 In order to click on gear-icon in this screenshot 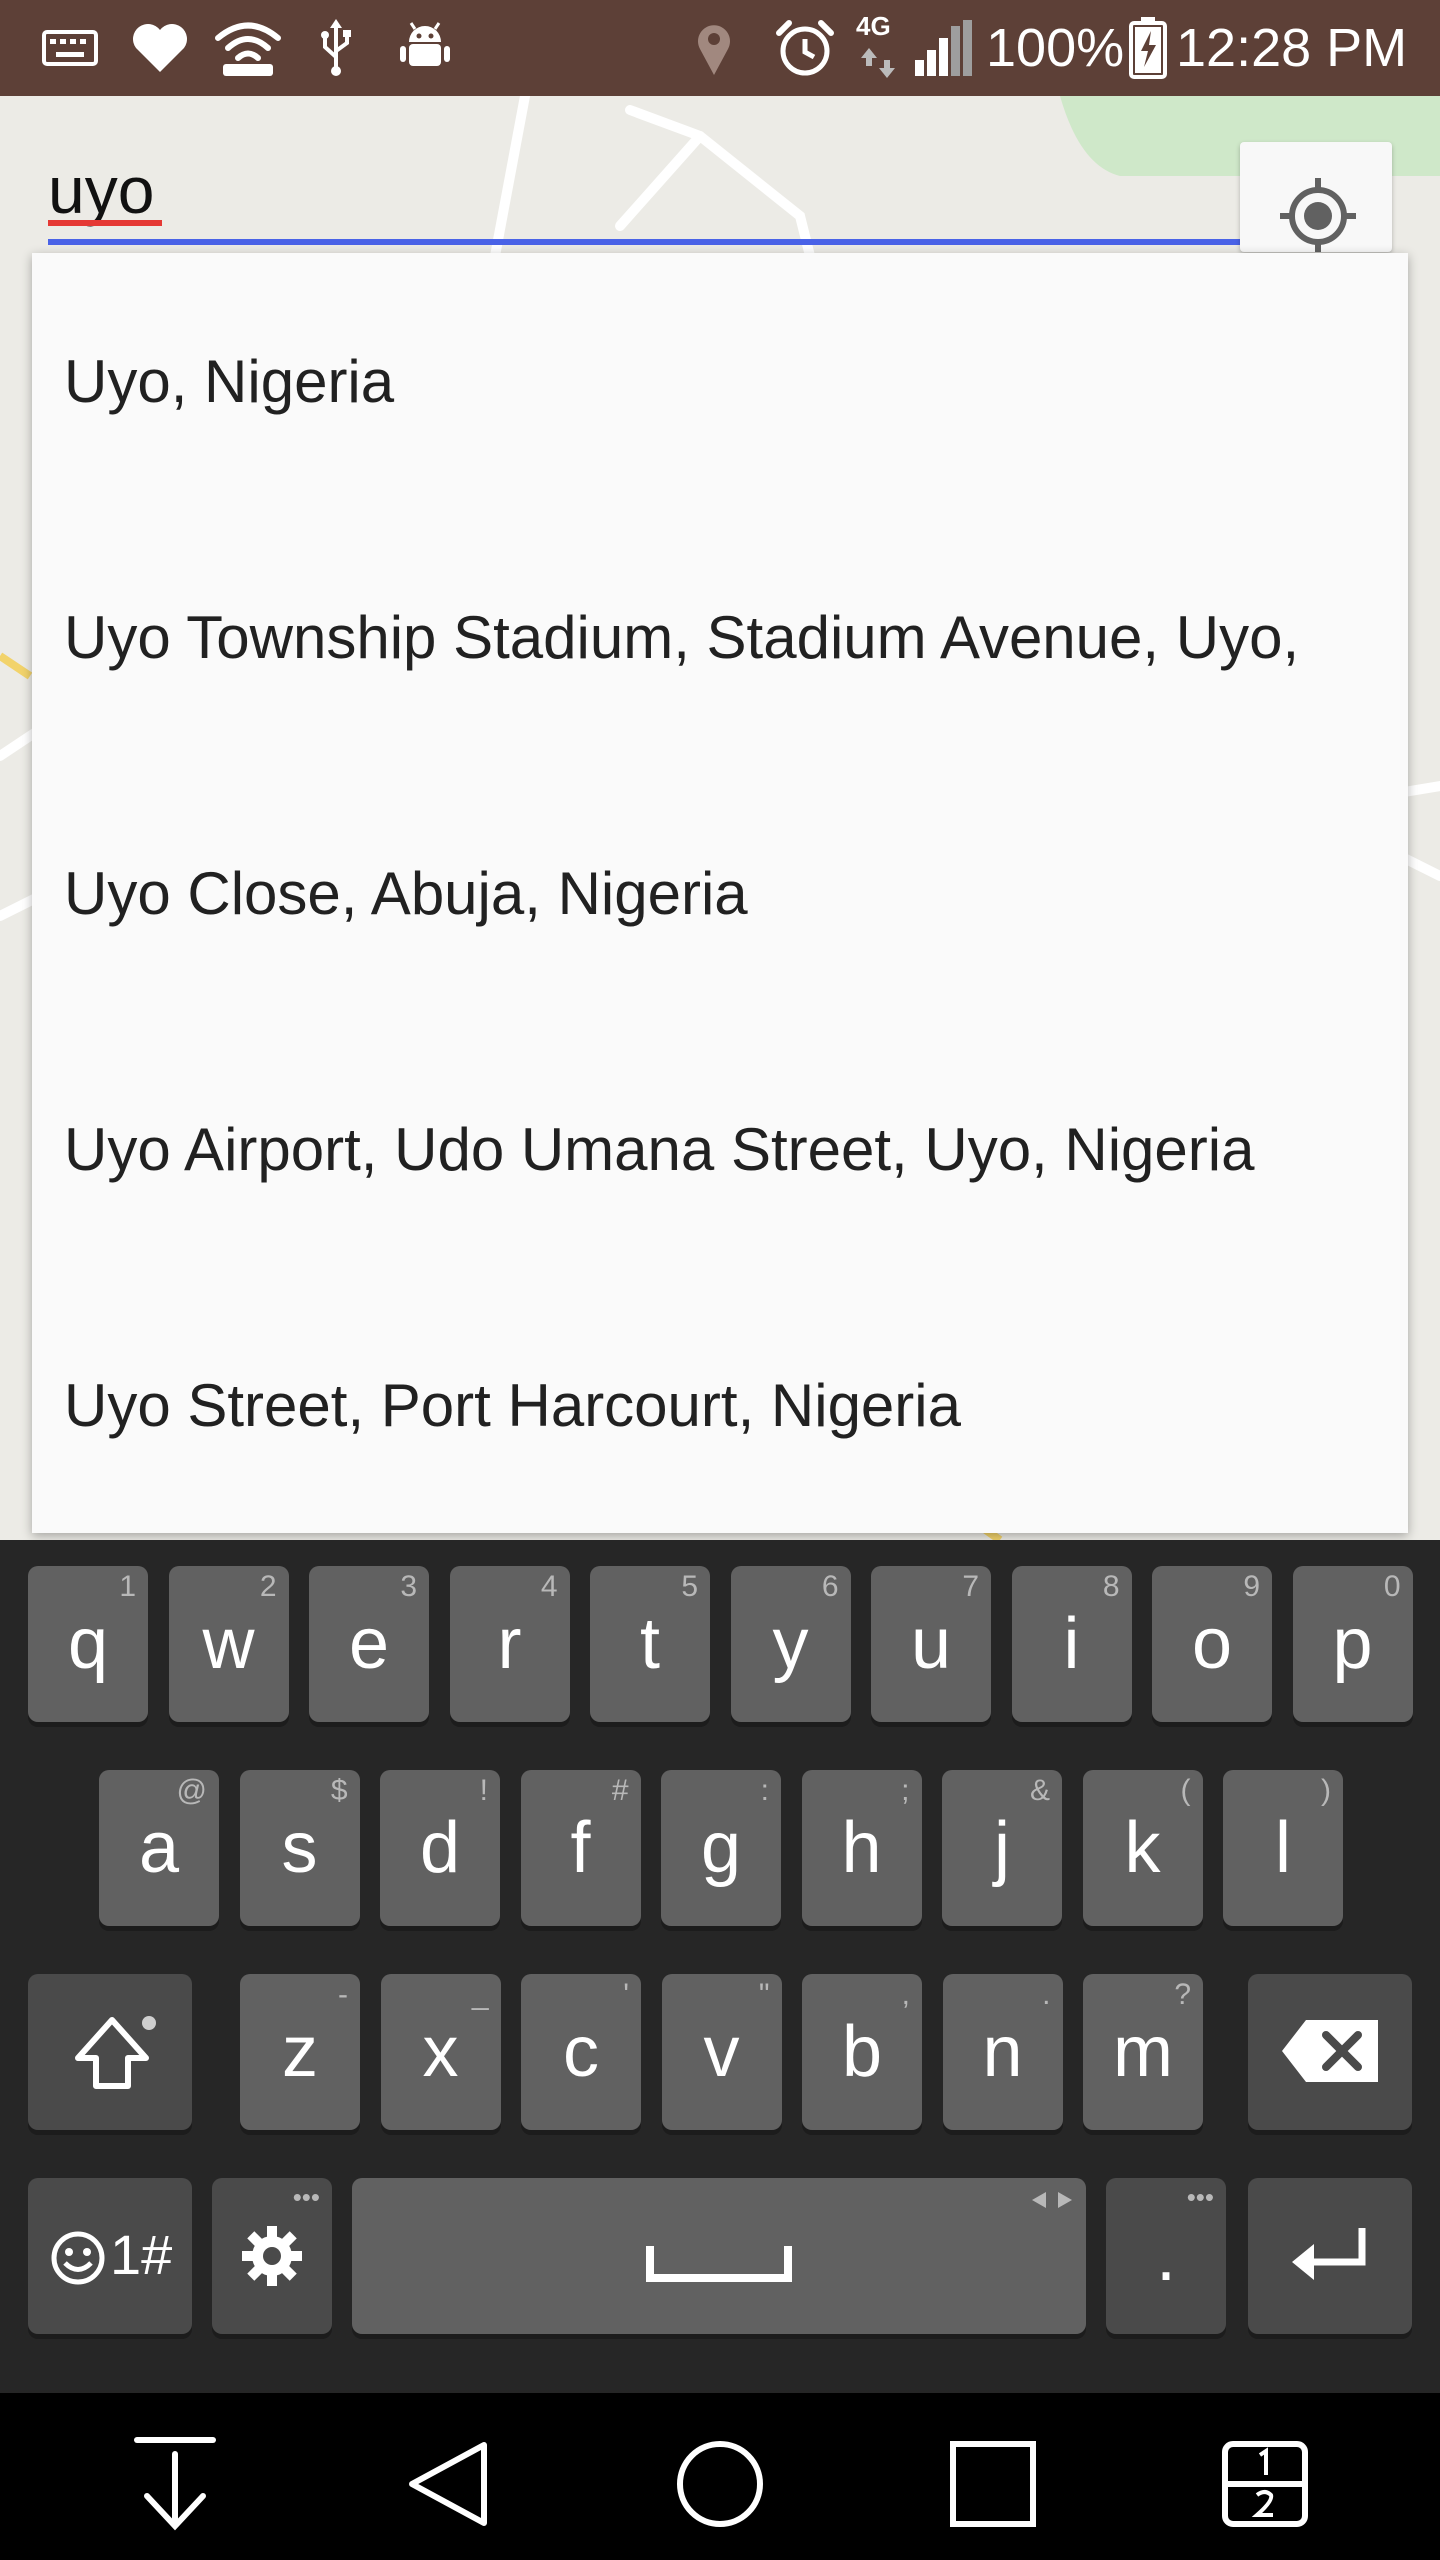, I will do `click(272, 2258)`.